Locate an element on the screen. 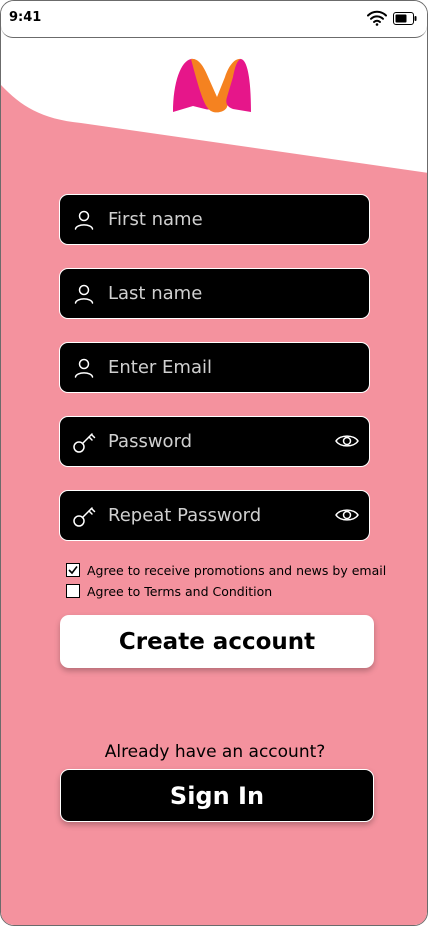 This screenshot has width=428, height=926. status-bar: 9:41 is located at coordinates (214, 19).